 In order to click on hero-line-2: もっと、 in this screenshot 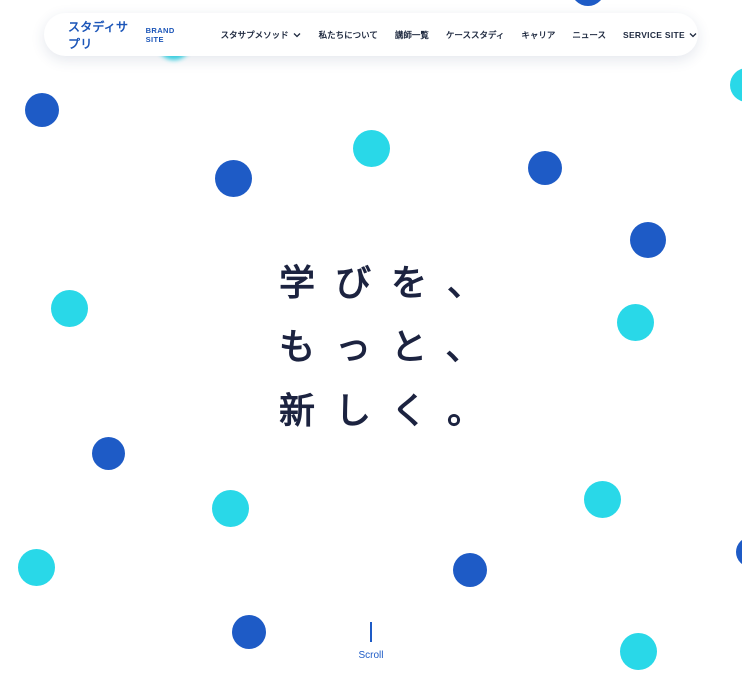, I will do `click(390, 347)`.